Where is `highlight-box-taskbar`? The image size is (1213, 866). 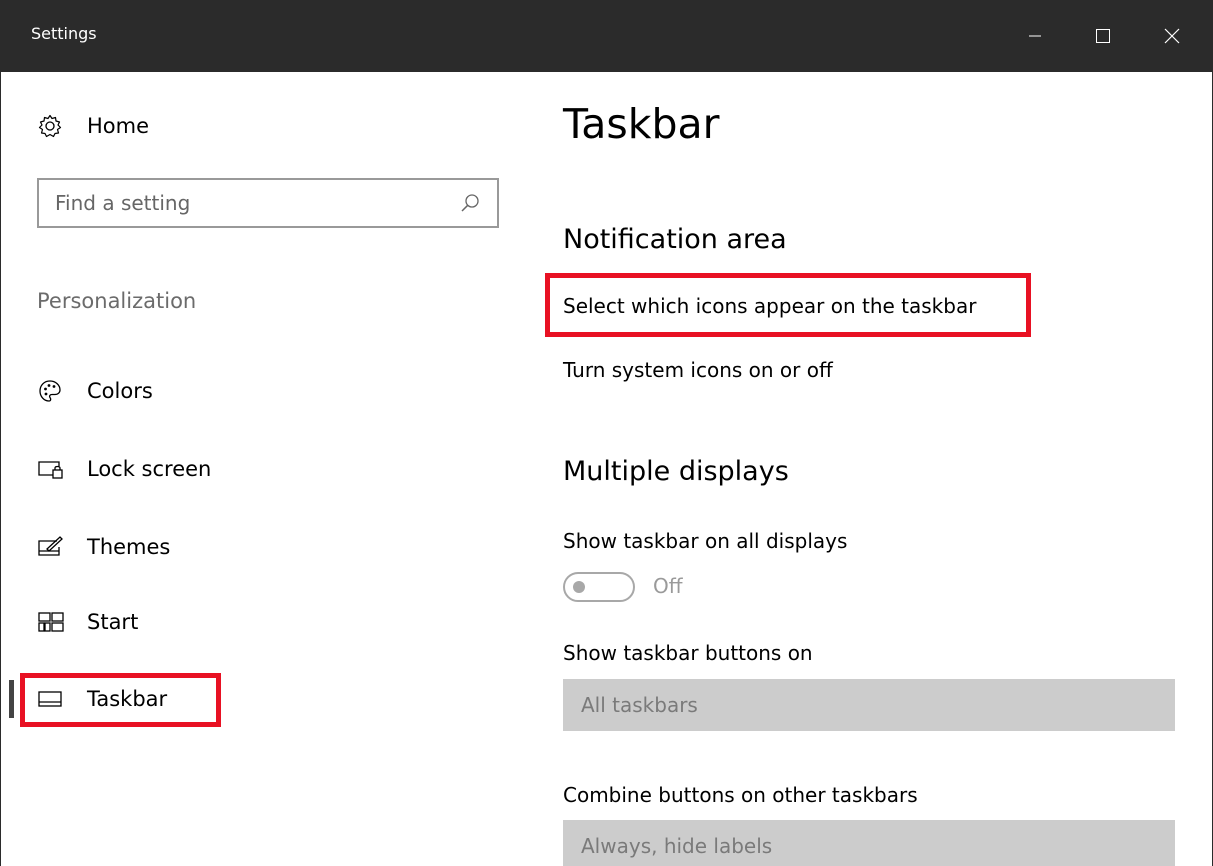 highlight-box-taskbar is located at coordinates (120, 700).